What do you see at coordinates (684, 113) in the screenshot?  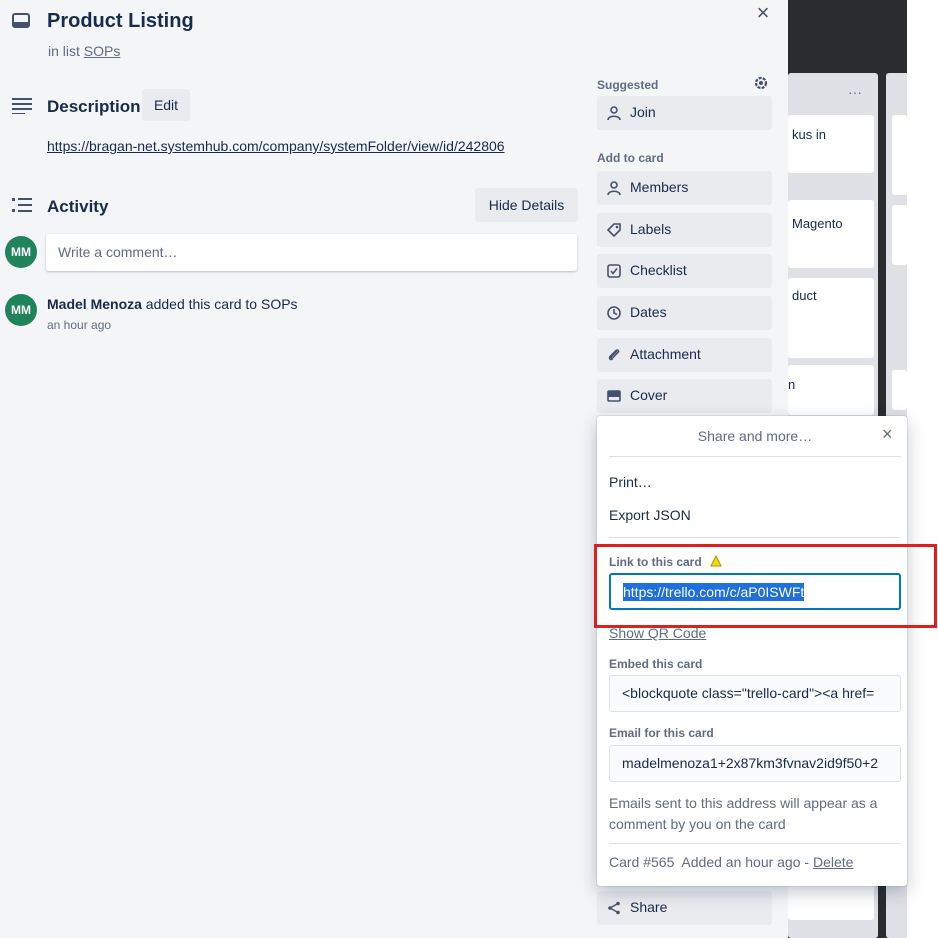 I see `join-button: Join` at bounding box center [684, 113].